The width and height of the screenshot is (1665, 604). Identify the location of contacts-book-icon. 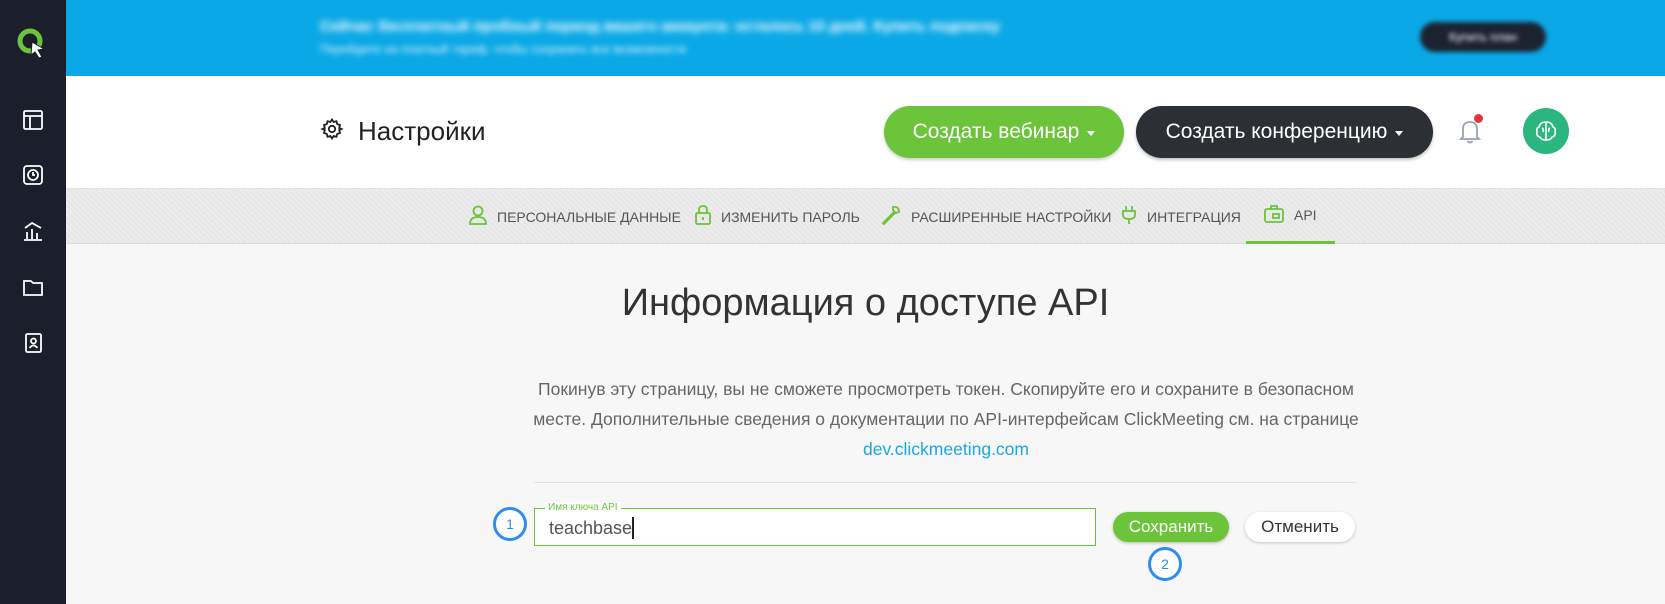
(33, 343).